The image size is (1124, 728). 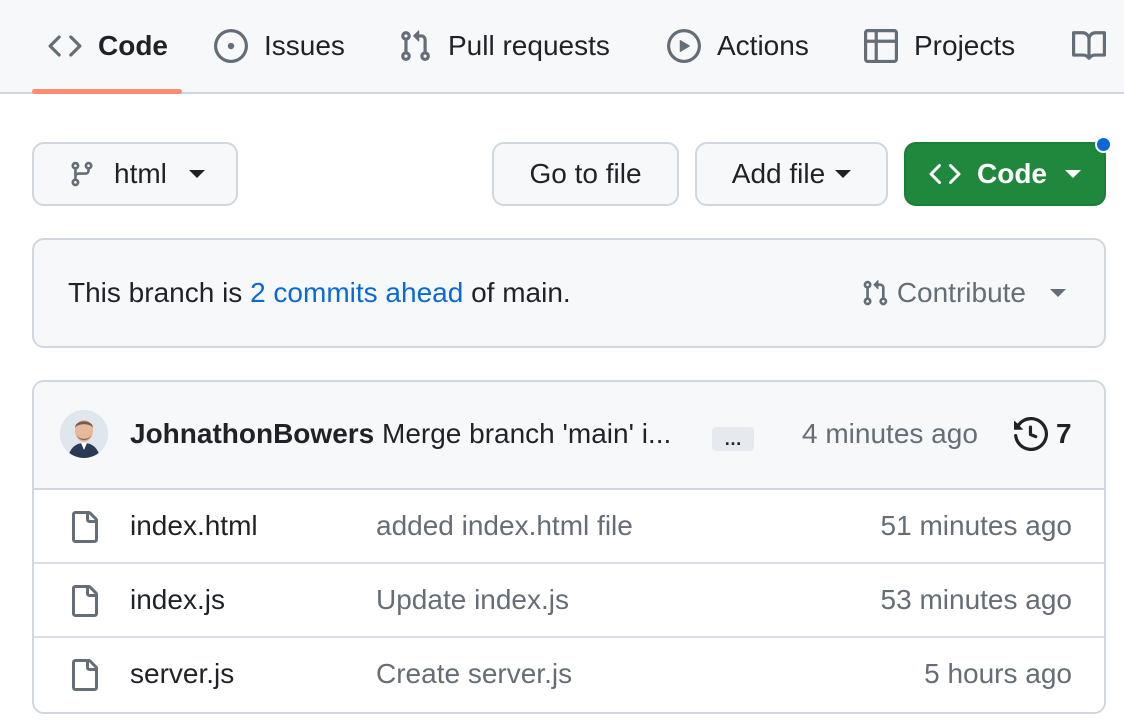 I want to click on commit-time: 4 minutes ago, so click(x=890, y=433).